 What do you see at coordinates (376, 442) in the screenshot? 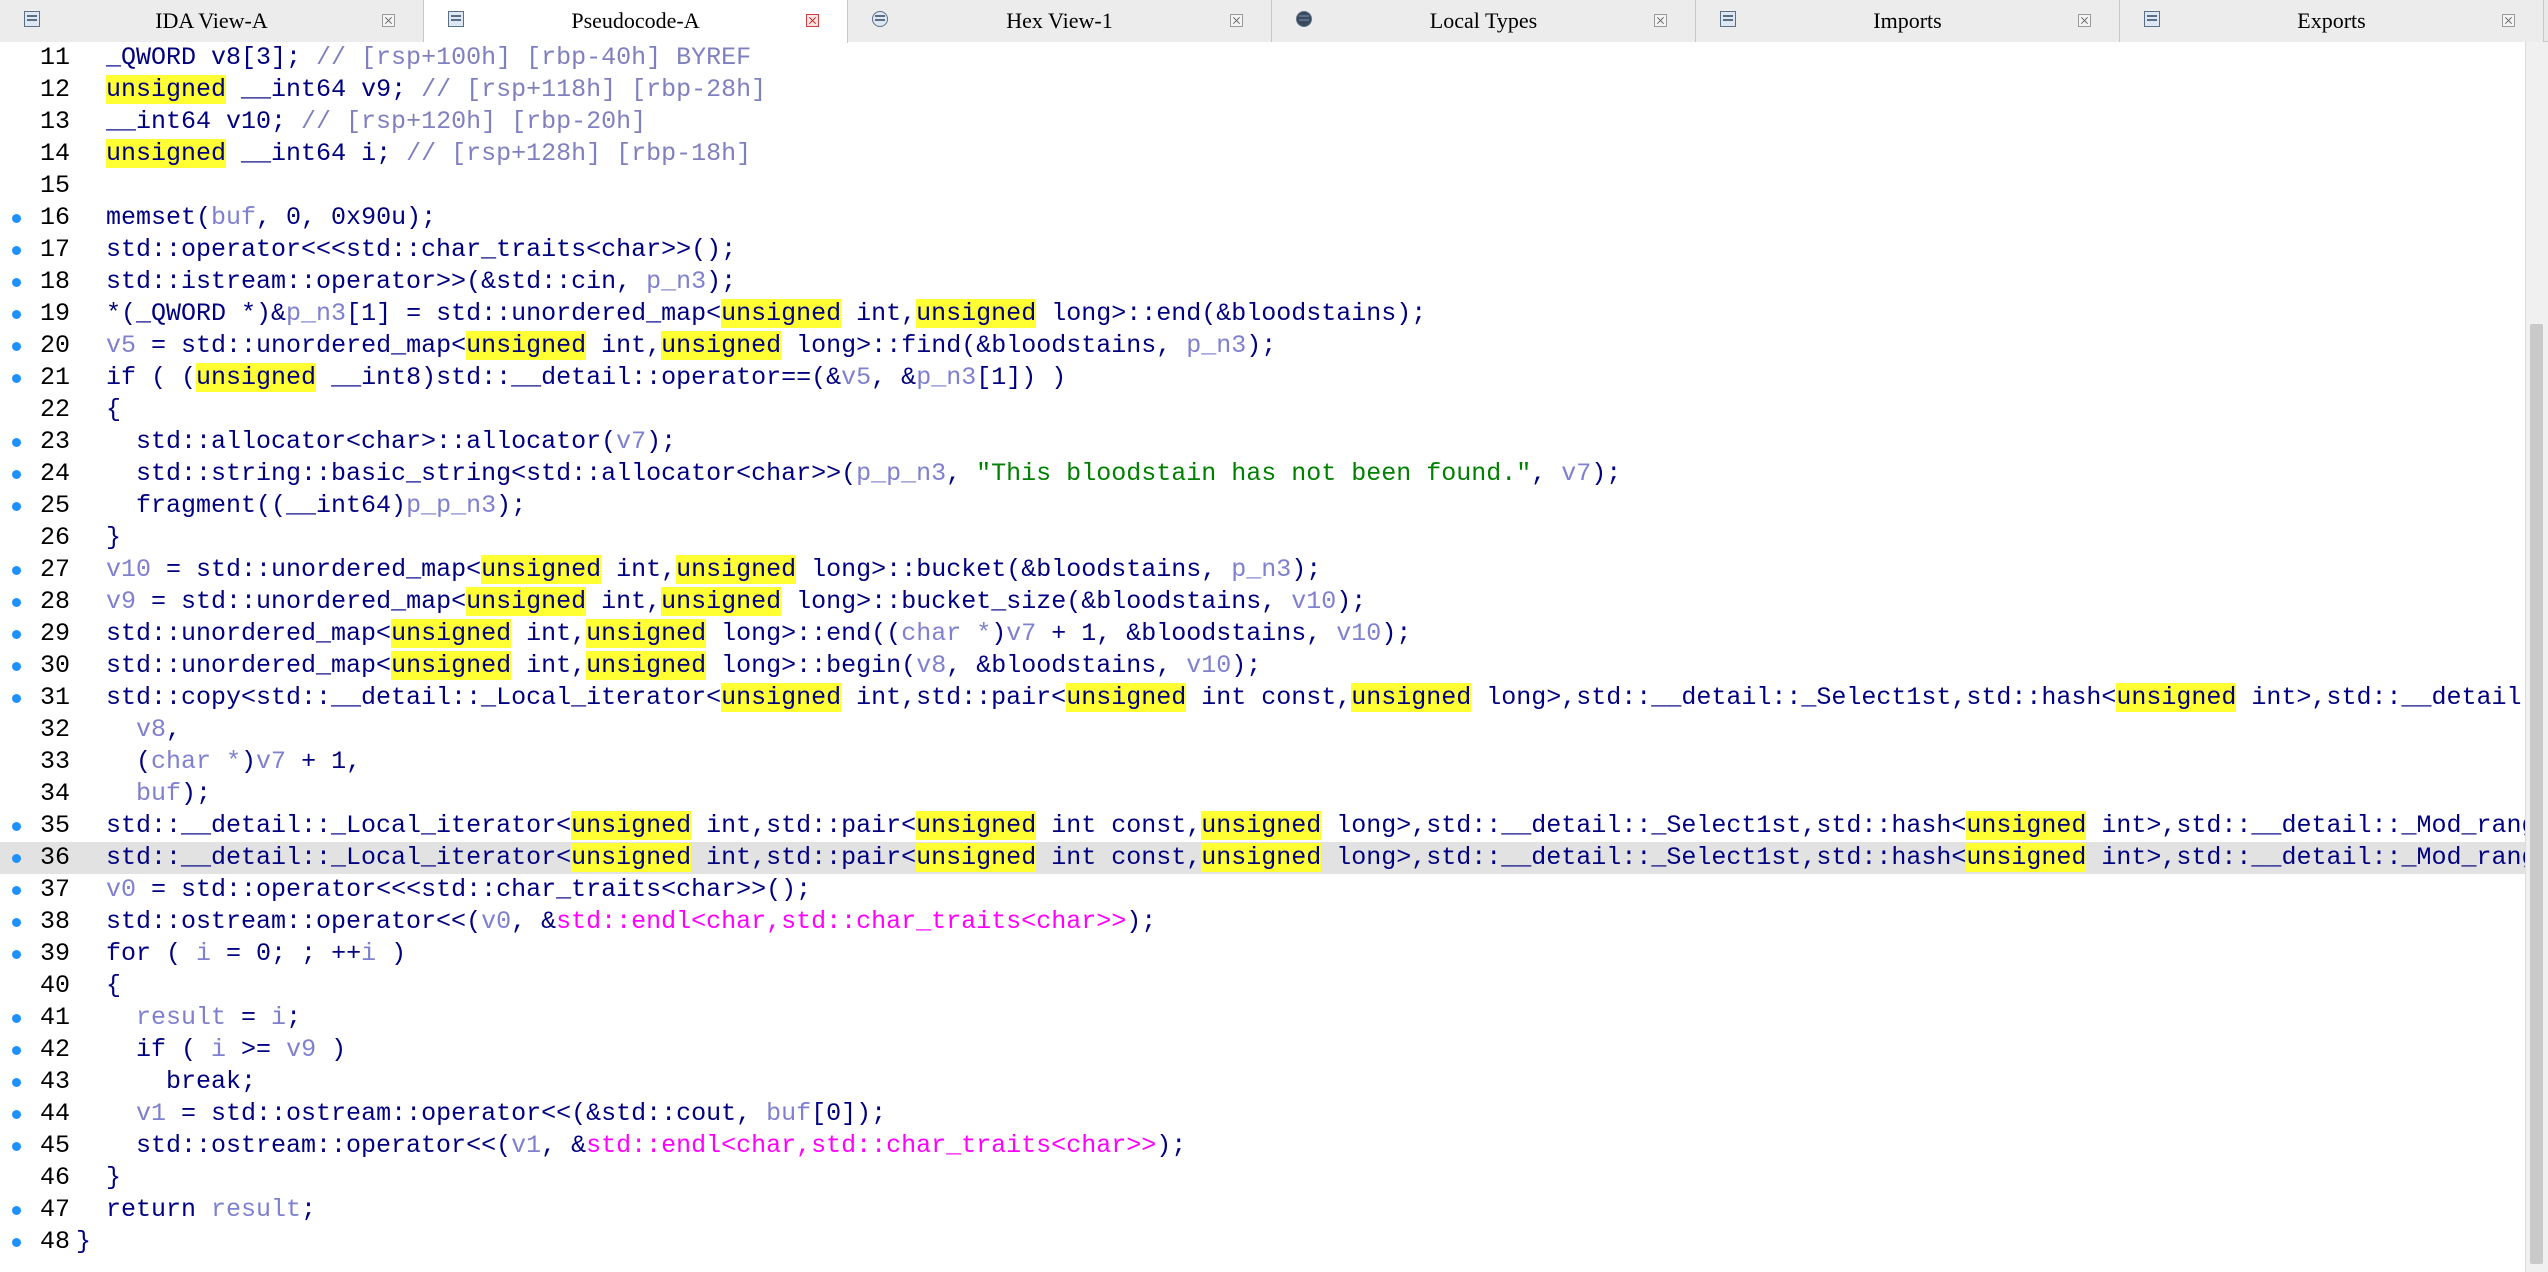
I see `code-text: std::allocator<char>::allocator(v7);` at bounding box center [376, 442].